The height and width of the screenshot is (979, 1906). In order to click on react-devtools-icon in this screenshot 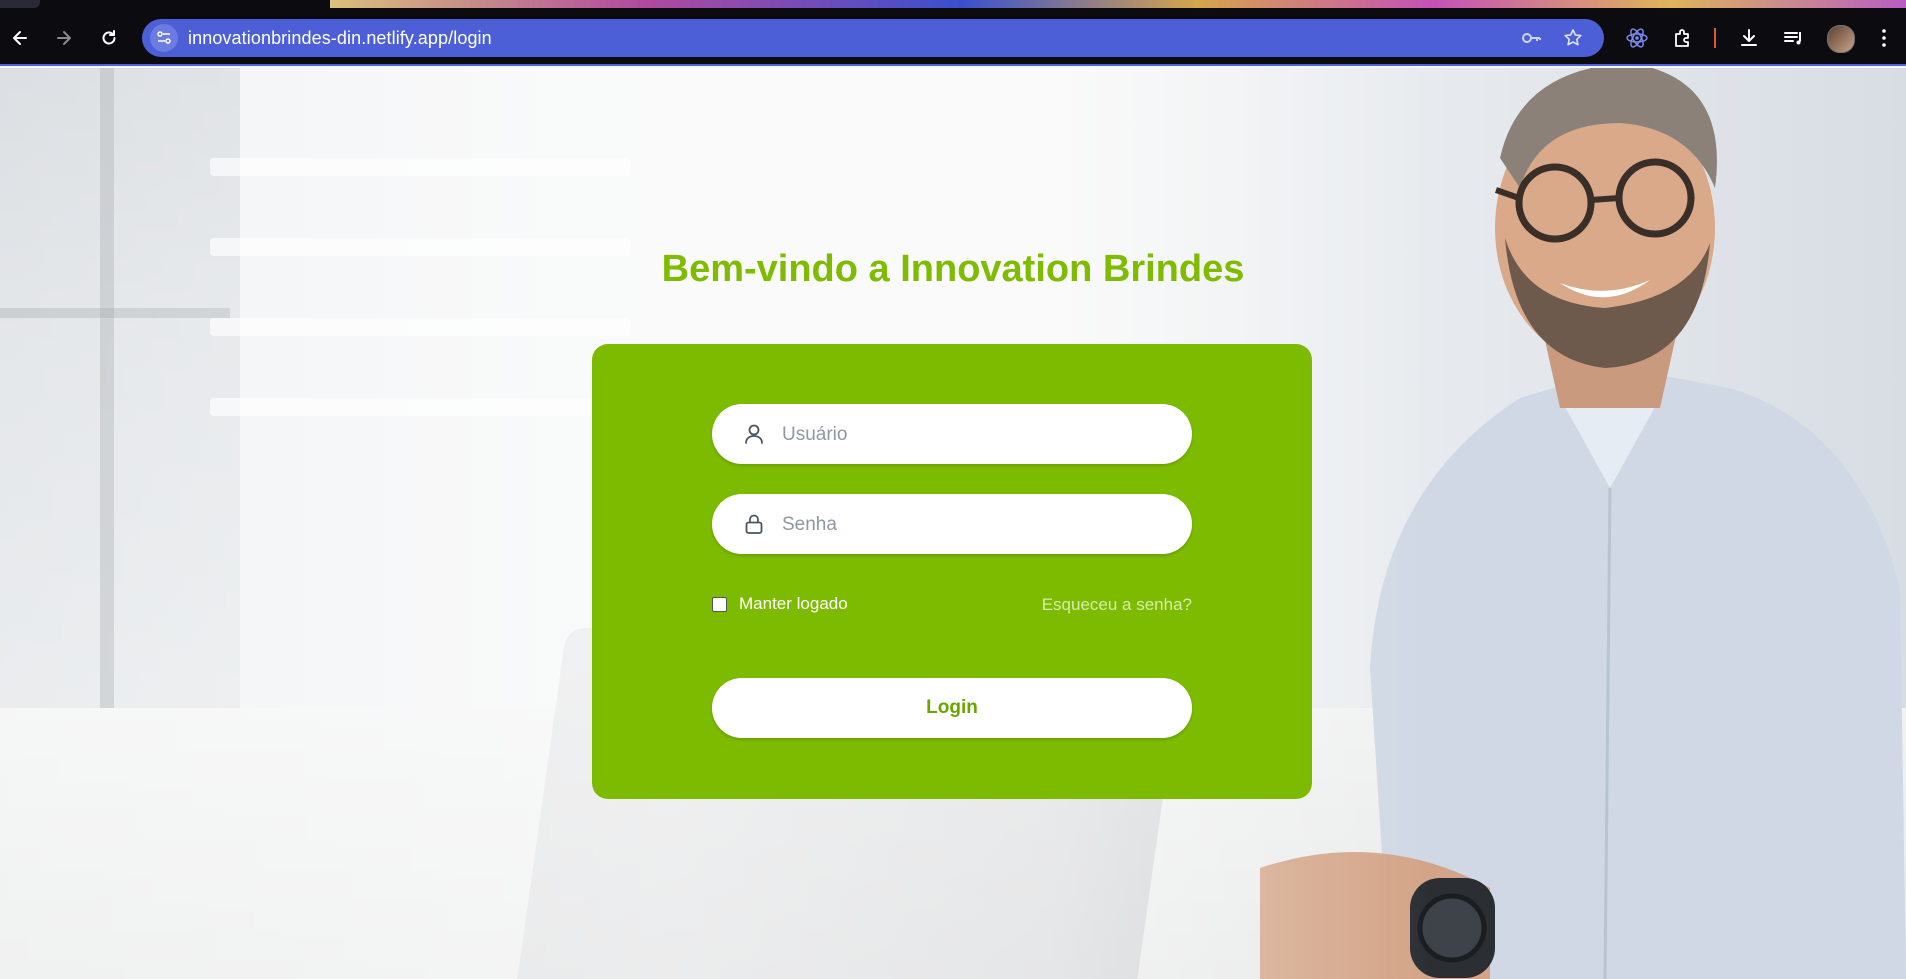, I will do `click(1637, 38)`.